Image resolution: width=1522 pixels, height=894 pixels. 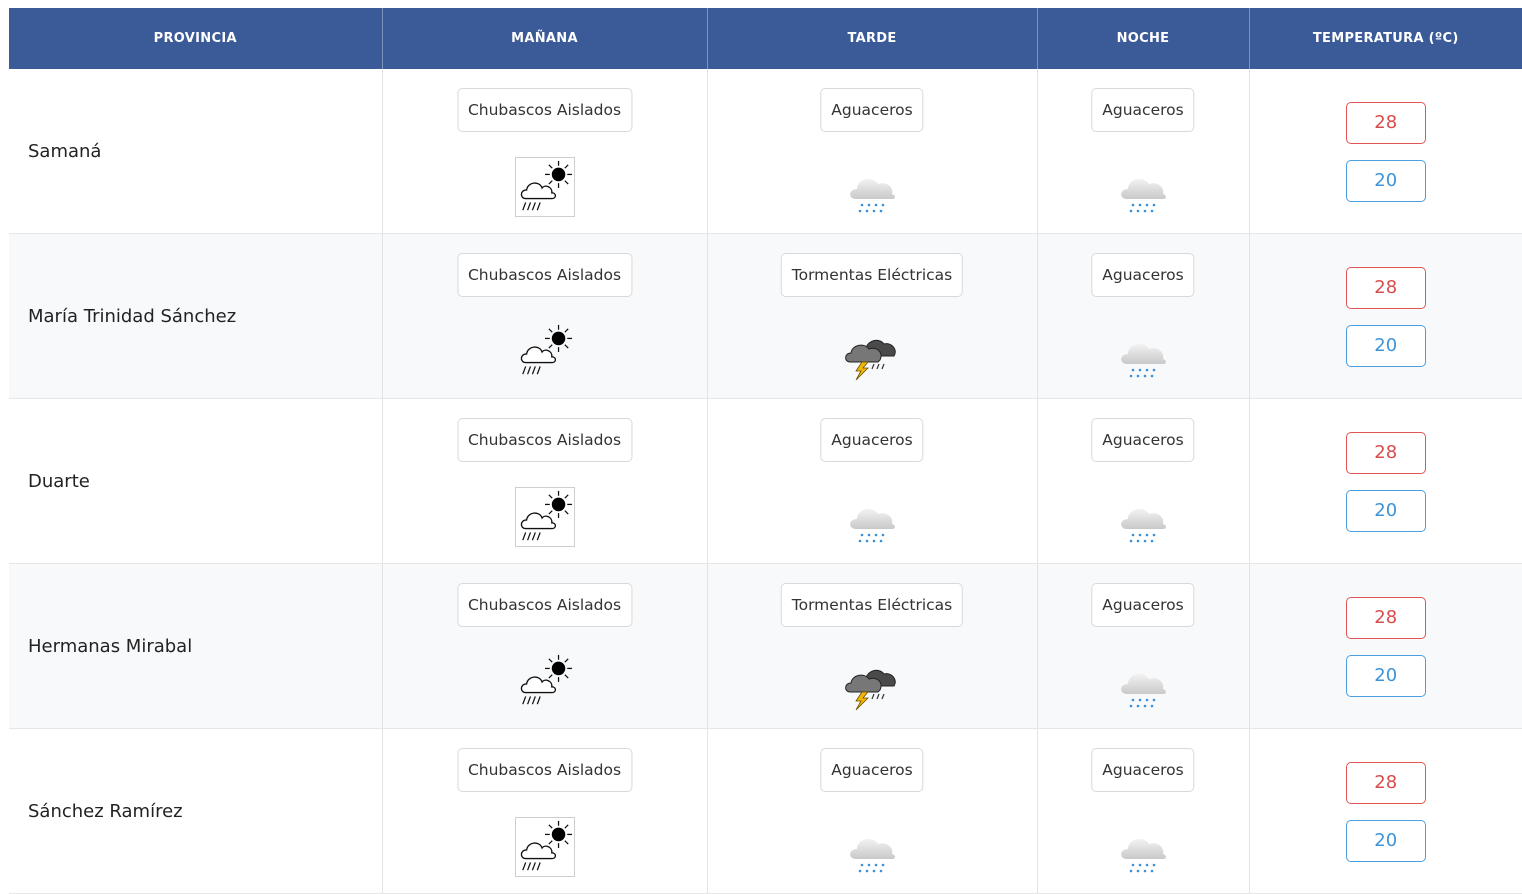 What do you see at coordinates (196, 151) in the screenshot?
I see `province-name: Samaná` at bounding box center [196, 151].